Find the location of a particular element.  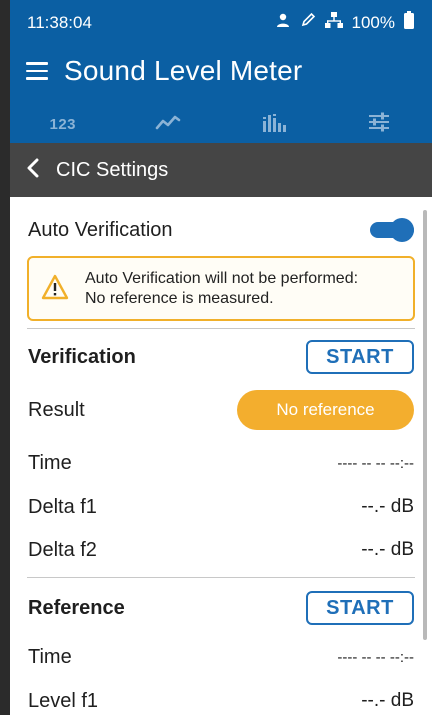

warning-line-2: No reference is measured. is located at coordinates (179, 298).